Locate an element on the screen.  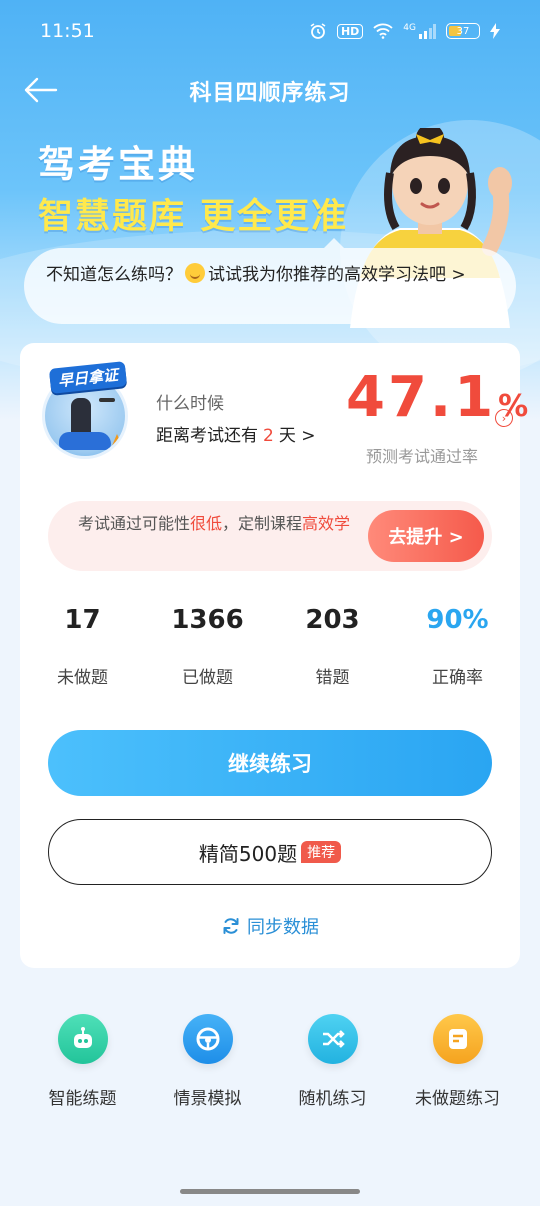
stat-label: 未做题 is located at coordinates (82, 678).